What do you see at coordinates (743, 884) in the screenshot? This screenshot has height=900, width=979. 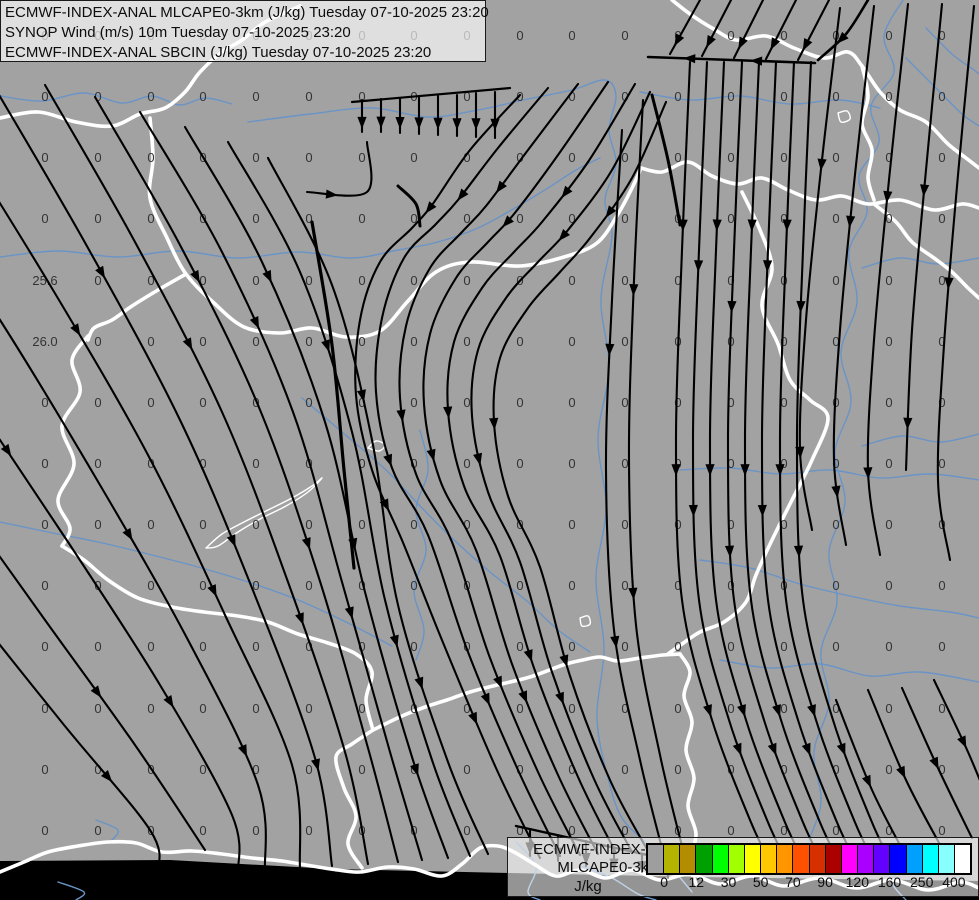 I see `colorbar-ticks: 0 12 30 50 70 90 120 160 250 400` at bounding box center [743, 884].